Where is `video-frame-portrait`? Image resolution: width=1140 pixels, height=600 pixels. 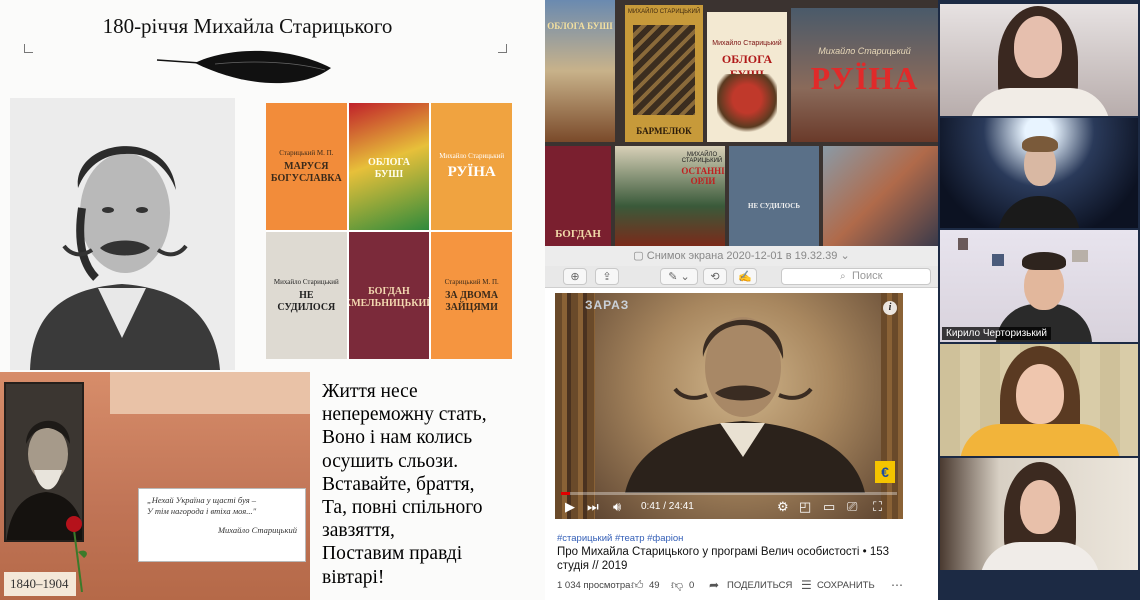 video-frame-portrait is located at coordinates (745, 405).